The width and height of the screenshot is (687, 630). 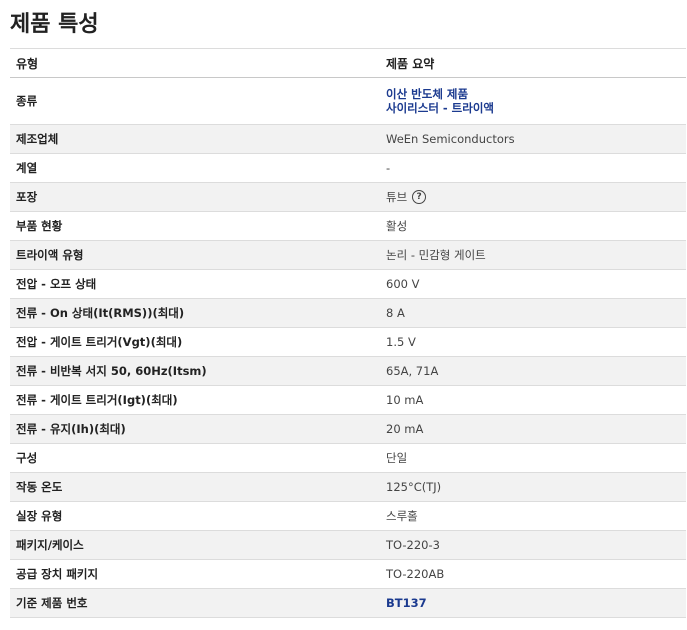 What do you see at coordinates (401, 342) in the screenshot?
I see `value-text: 1.5 V` at bounding box center [401, 342].